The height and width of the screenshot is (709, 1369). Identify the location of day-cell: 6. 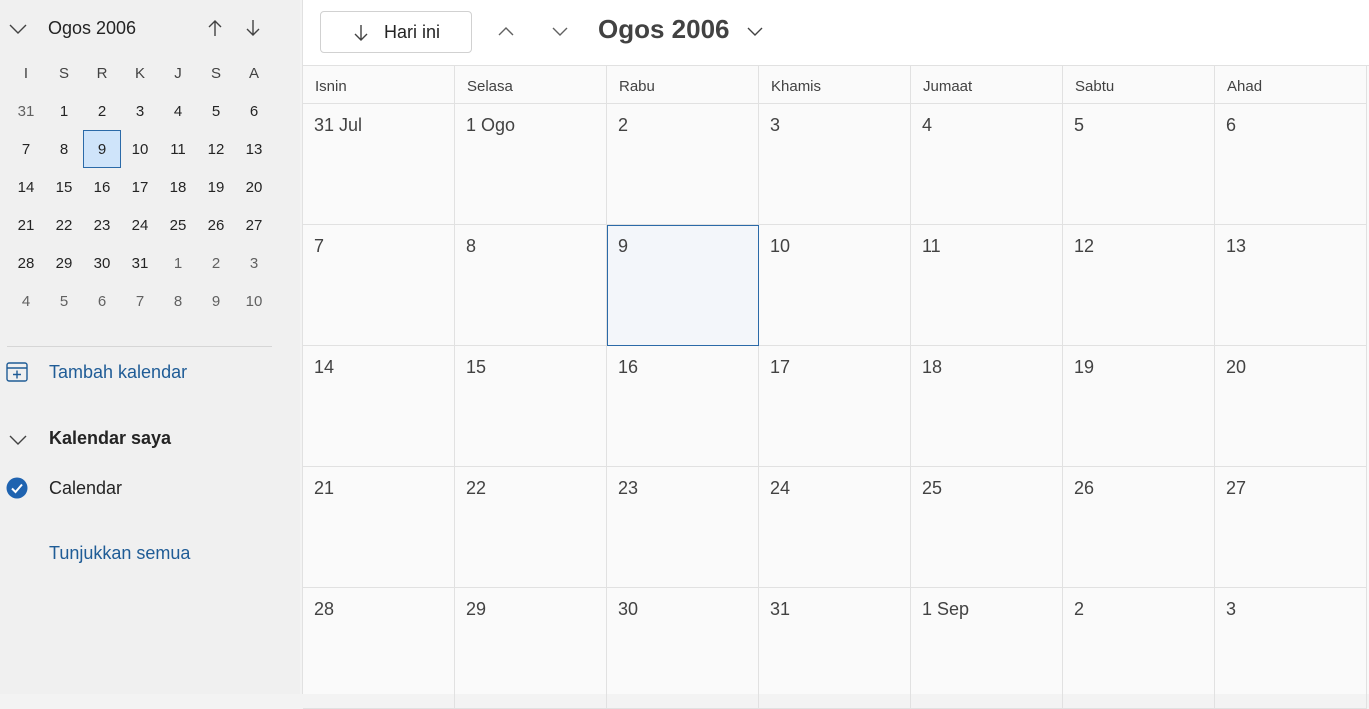
(1291, 164).